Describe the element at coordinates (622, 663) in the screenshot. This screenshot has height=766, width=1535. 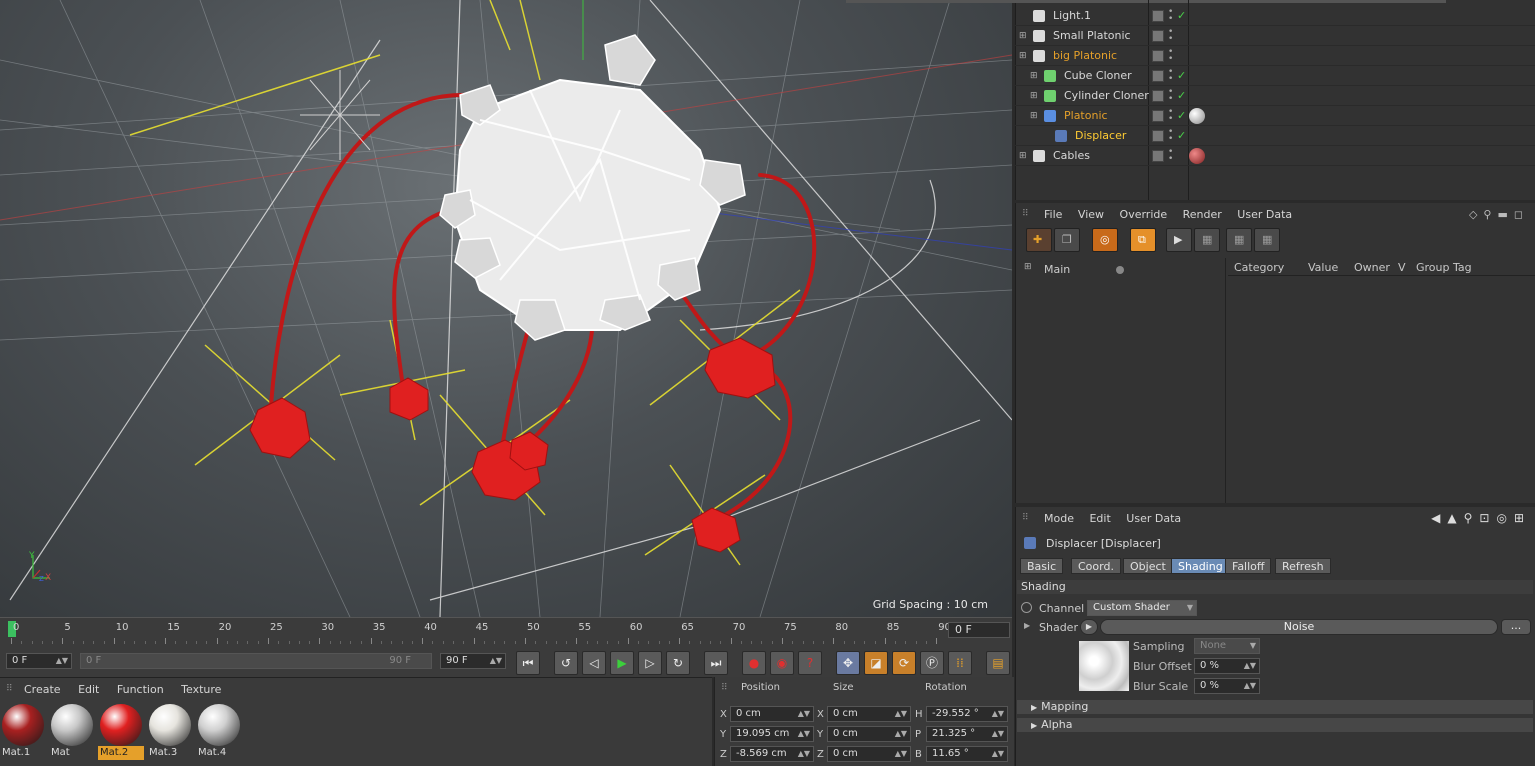
I see `play-button: ▶` at that location.